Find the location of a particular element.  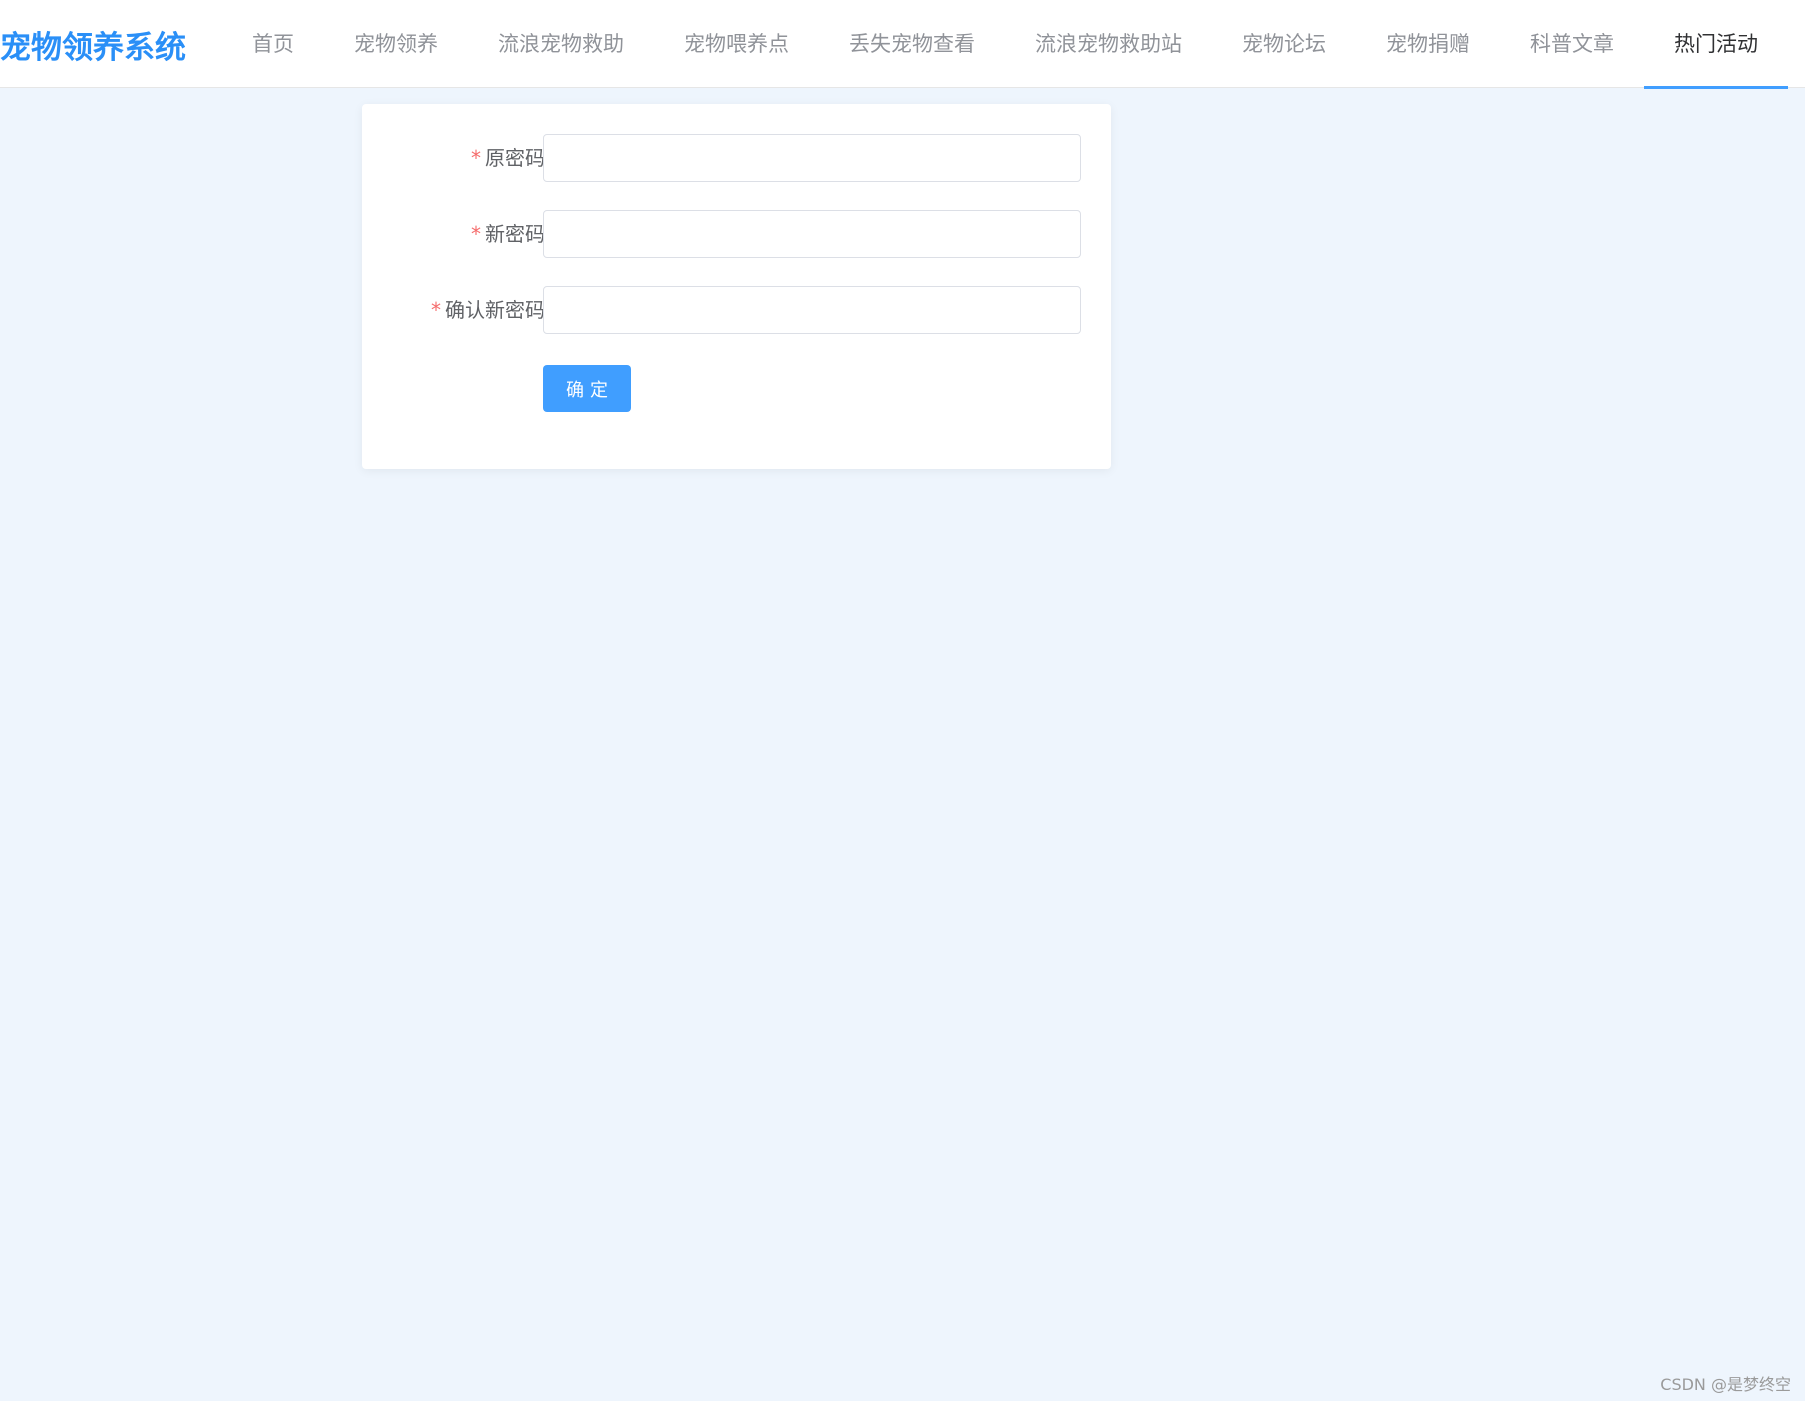

old-password-input is located at coordinates (812, 158).